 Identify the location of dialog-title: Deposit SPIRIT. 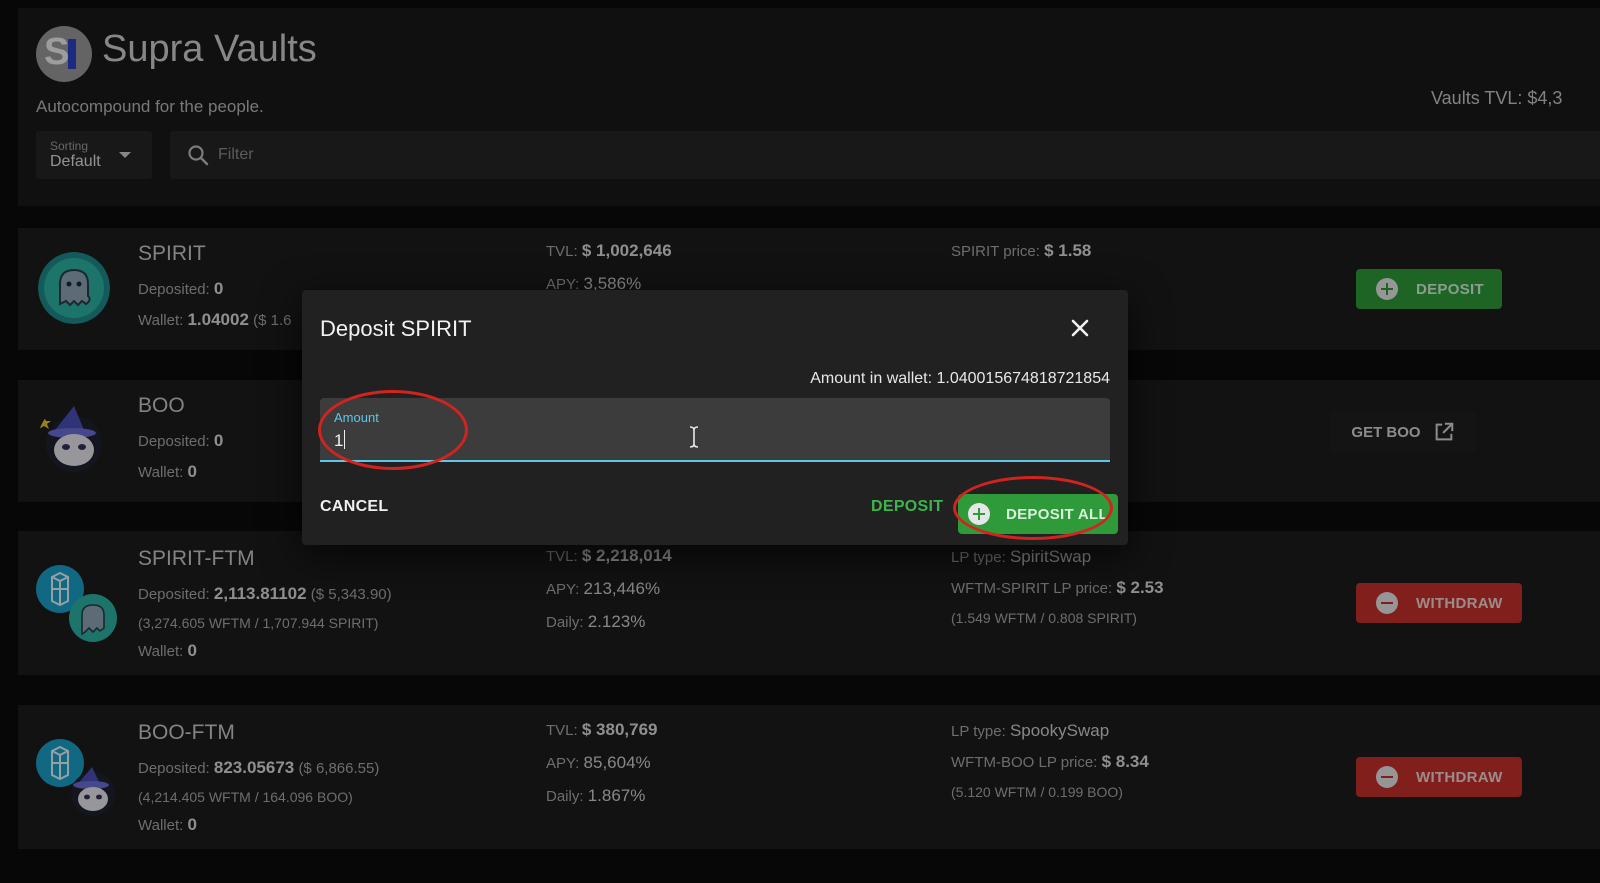
(396, 328).